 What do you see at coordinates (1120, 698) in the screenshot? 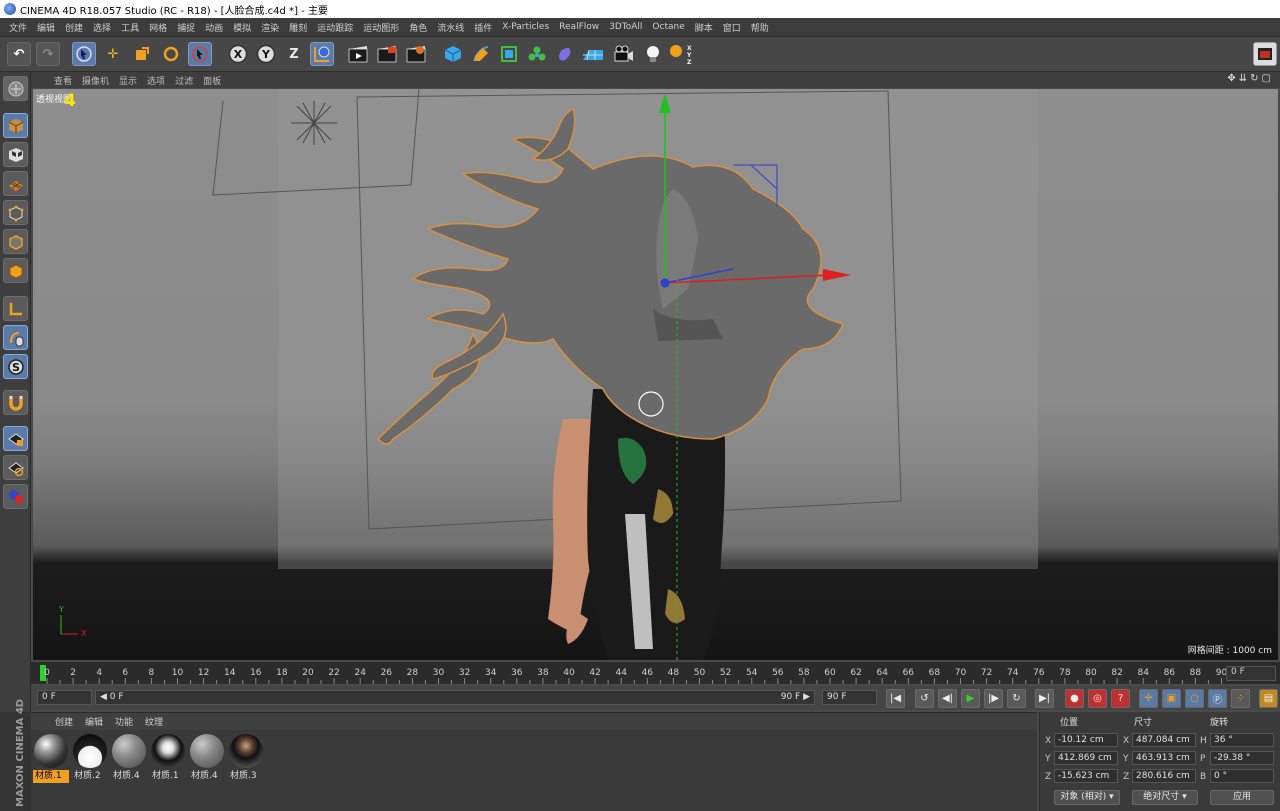
I see `keyframe-selection-icon: ?` at bounding box center [1120, 698].